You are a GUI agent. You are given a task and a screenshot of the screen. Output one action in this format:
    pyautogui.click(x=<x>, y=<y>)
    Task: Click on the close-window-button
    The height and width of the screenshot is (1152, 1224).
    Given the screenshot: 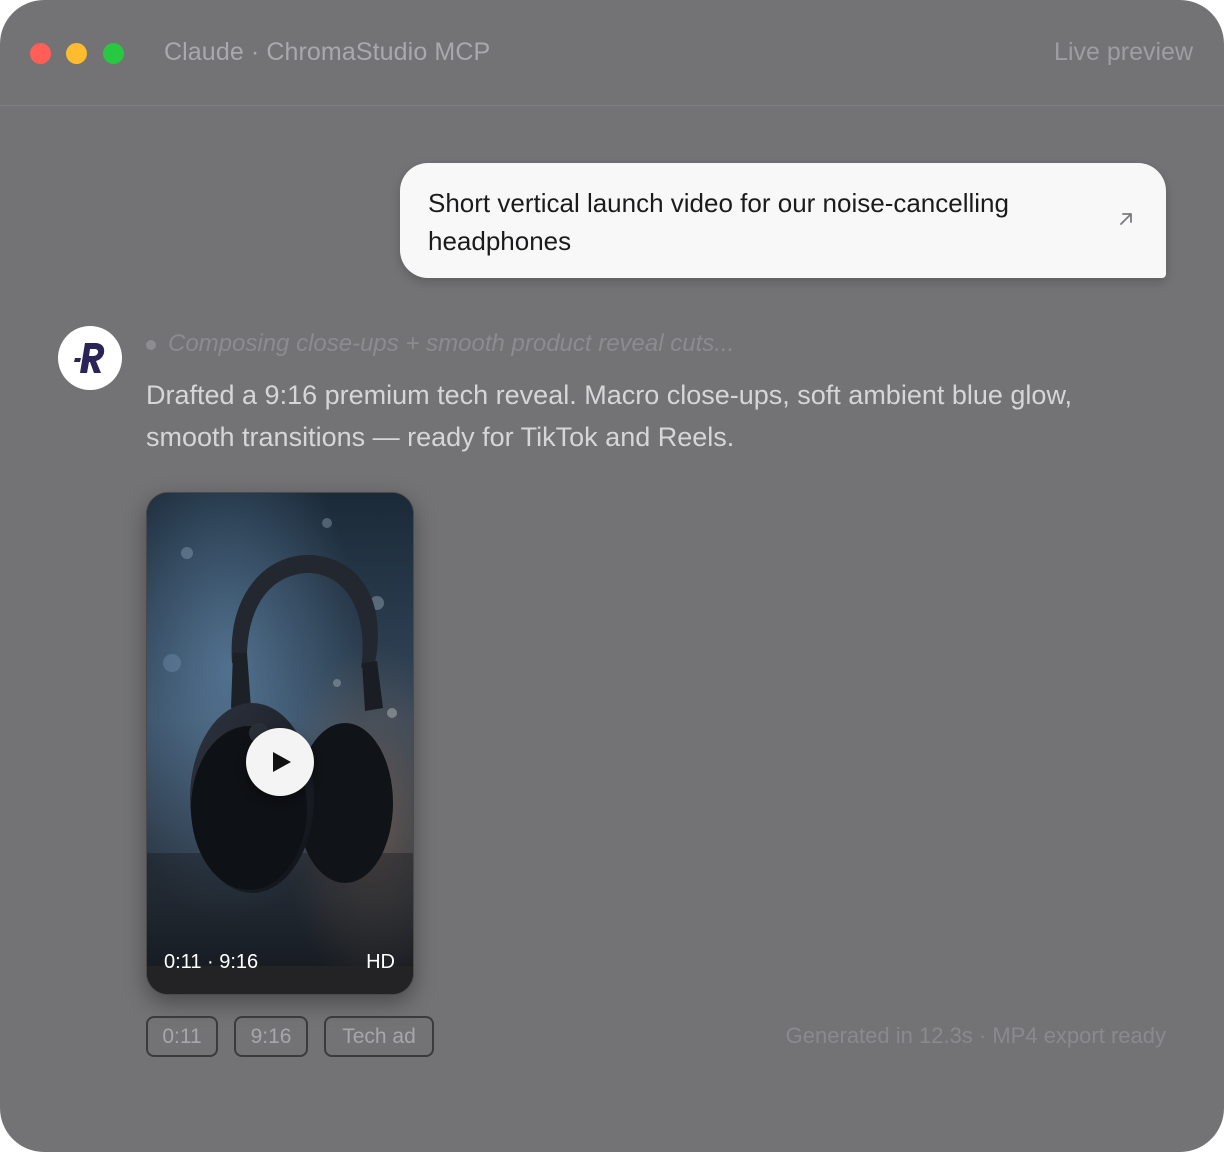 What is the action you would take?
    pyautogui.click(x=40, y=53)
    